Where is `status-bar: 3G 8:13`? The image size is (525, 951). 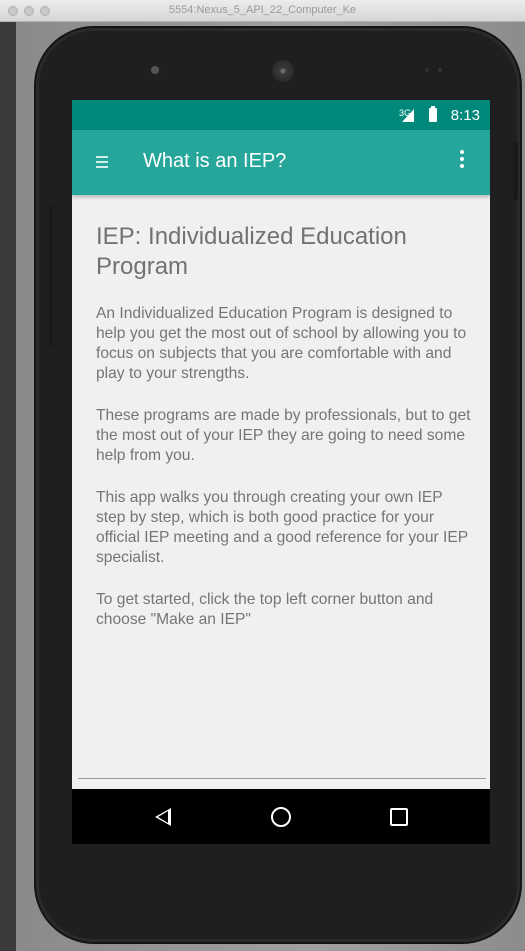 status-bar: 3G 8:13 is located at coordinates (281, 115).